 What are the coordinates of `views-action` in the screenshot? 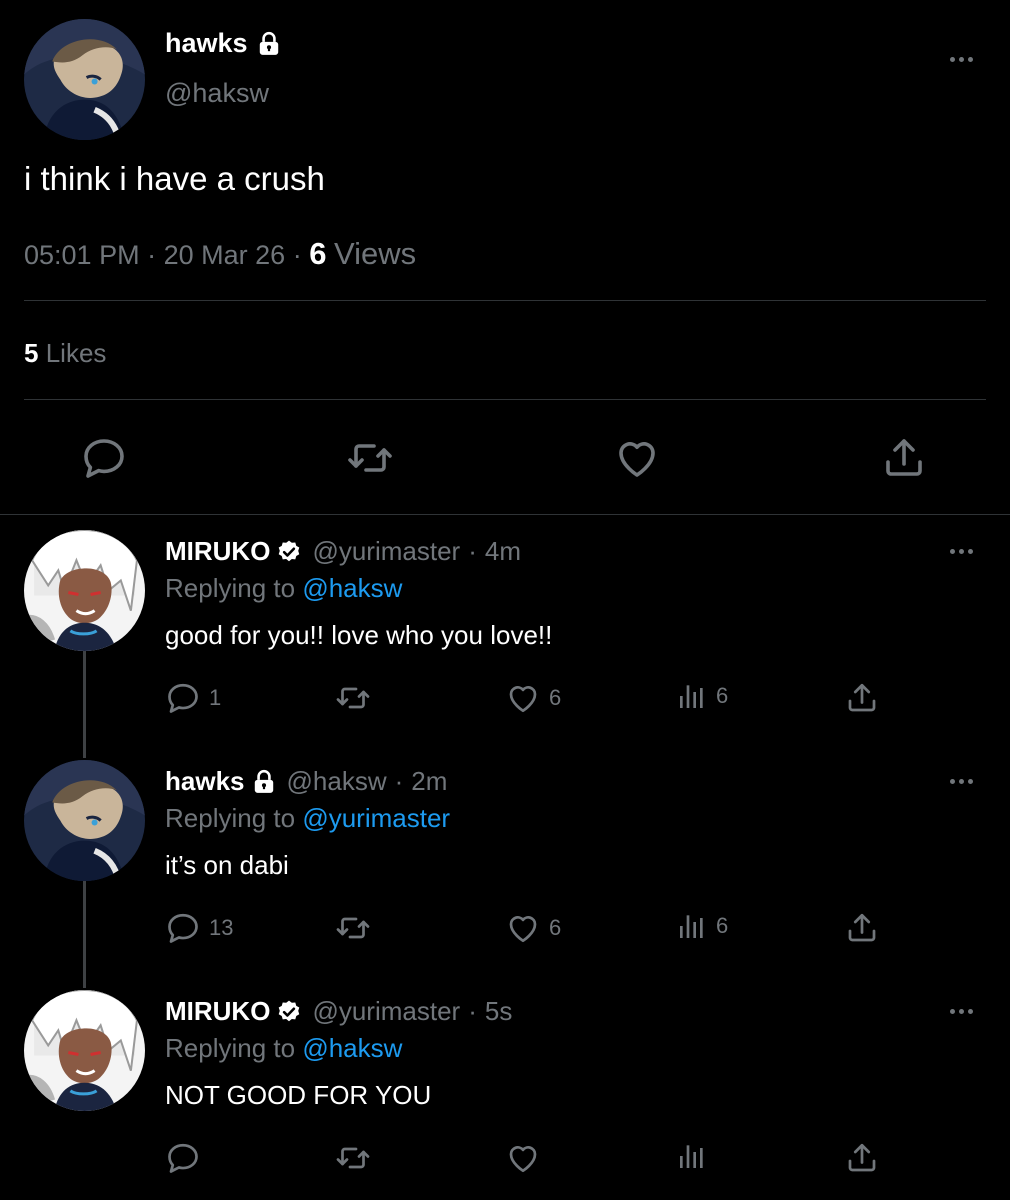 It's located at (696, 1156).